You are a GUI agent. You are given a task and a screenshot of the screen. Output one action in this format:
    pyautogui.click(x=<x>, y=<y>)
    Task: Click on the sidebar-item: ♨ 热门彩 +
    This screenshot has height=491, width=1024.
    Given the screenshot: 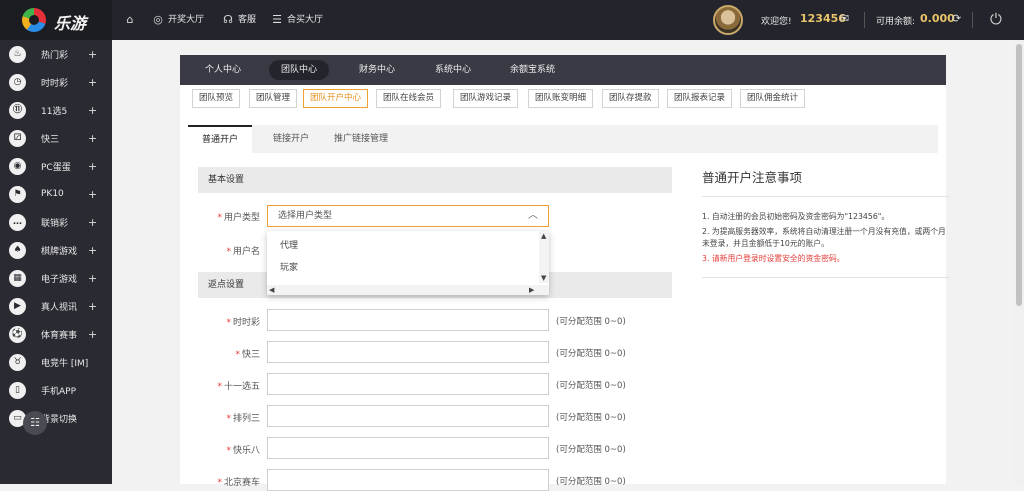 What is the action you would take?
    pyautogui.click(x=56, y=54)
    